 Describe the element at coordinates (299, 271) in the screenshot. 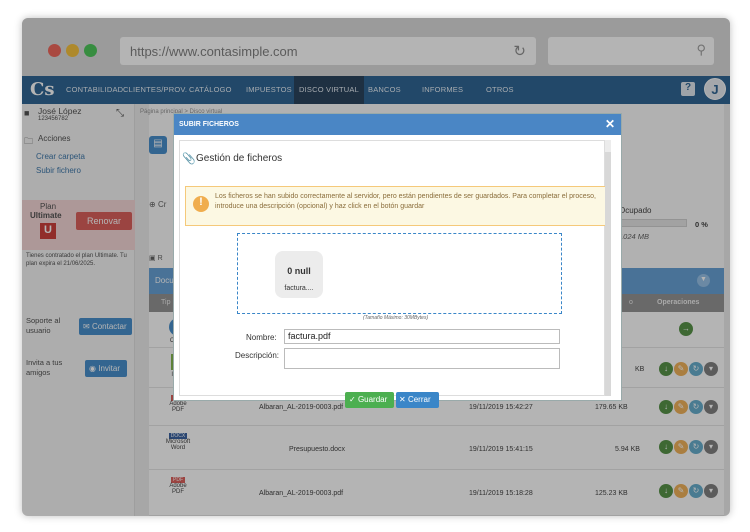

I see `file-size: 0 null` at that location.